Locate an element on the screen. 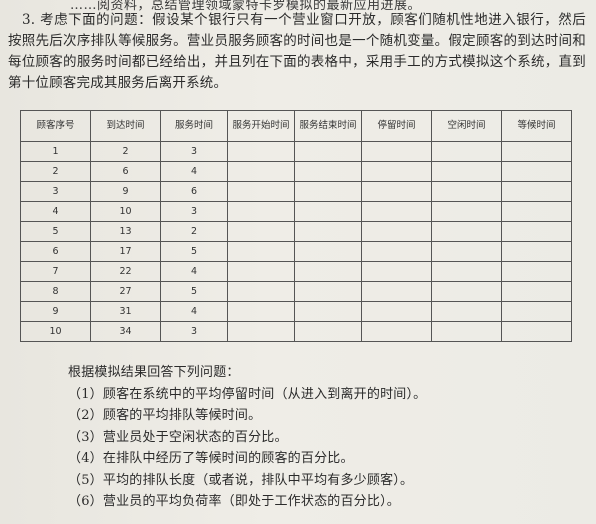 This screenshot has height=524, width=596. column-header: 服务结束时间 is located at coordinates (328, 126).